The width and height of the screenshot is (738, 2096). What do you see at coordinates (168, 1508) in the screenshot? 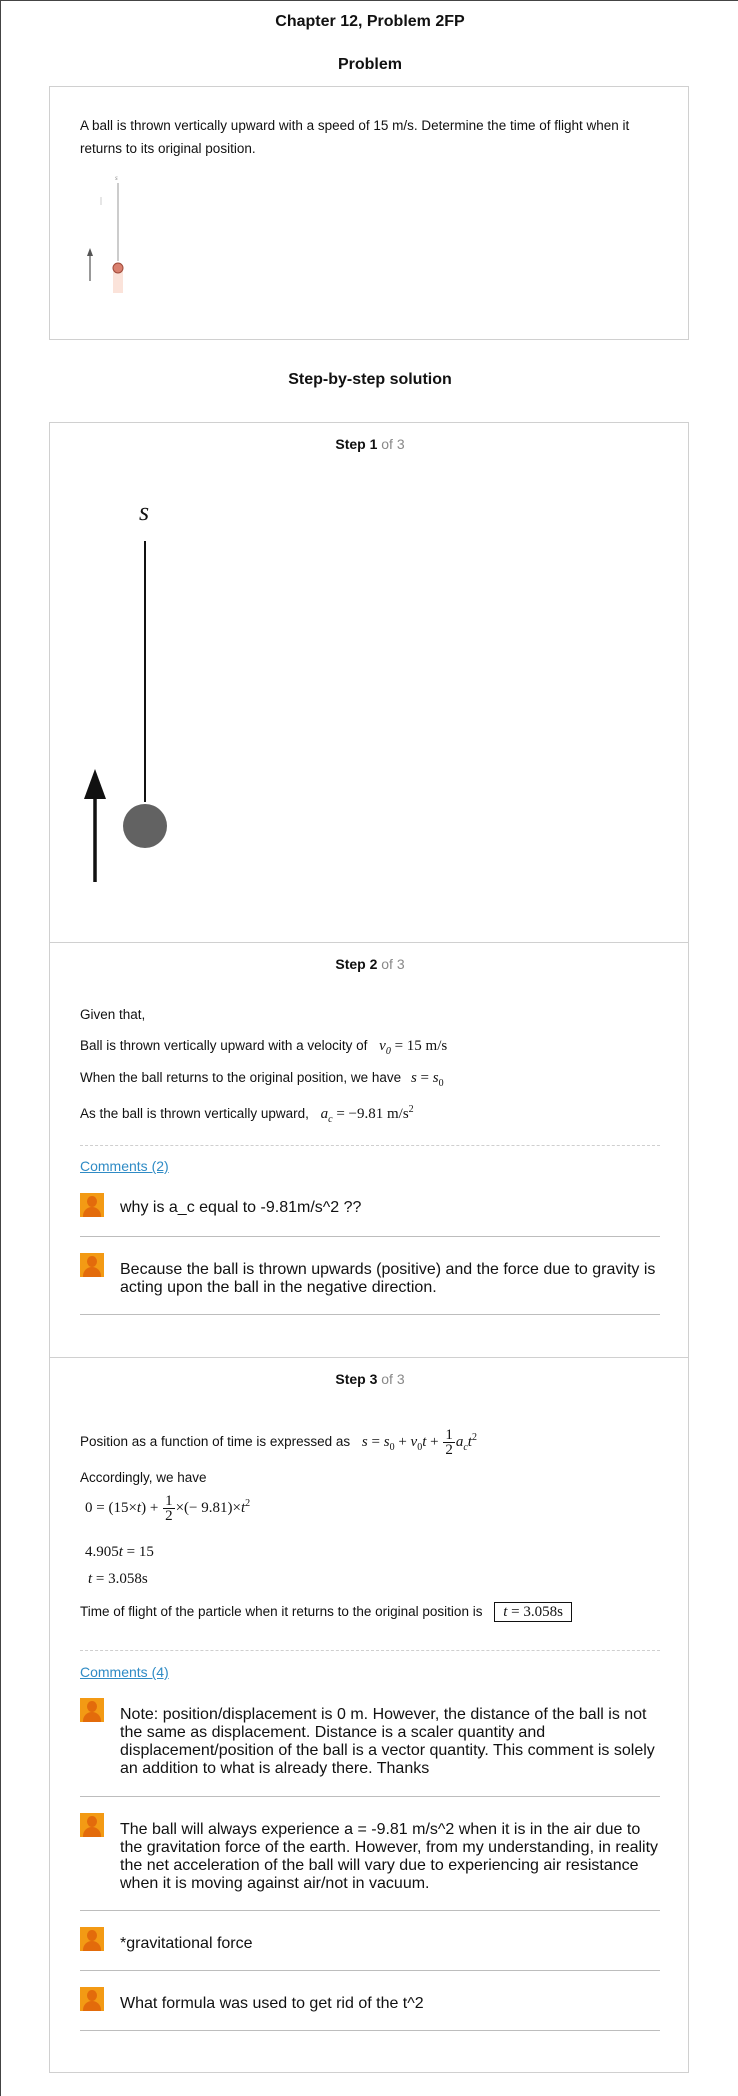
I see `equation-1: 0 = (15×t) + 1 2 ×(− 9.81)×t2` at bounding box center [168, 1508].